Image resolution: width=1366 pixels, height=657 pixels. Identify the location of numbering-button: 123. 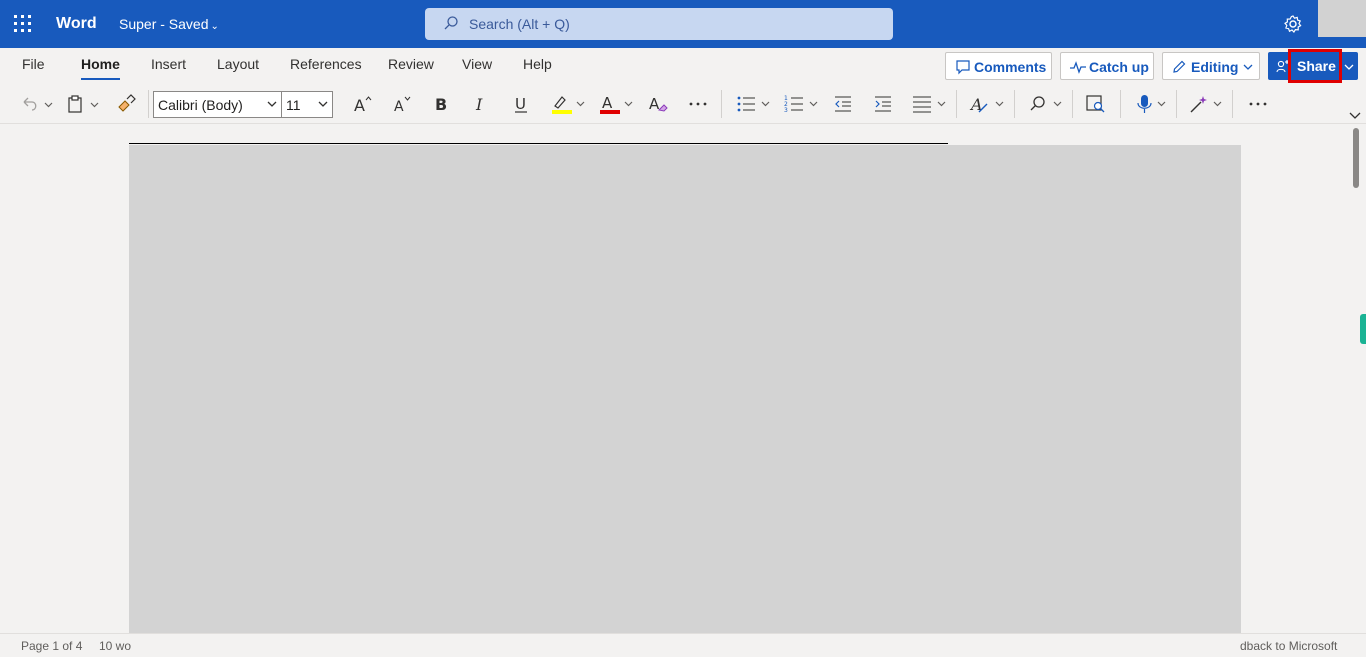
(802, 104).